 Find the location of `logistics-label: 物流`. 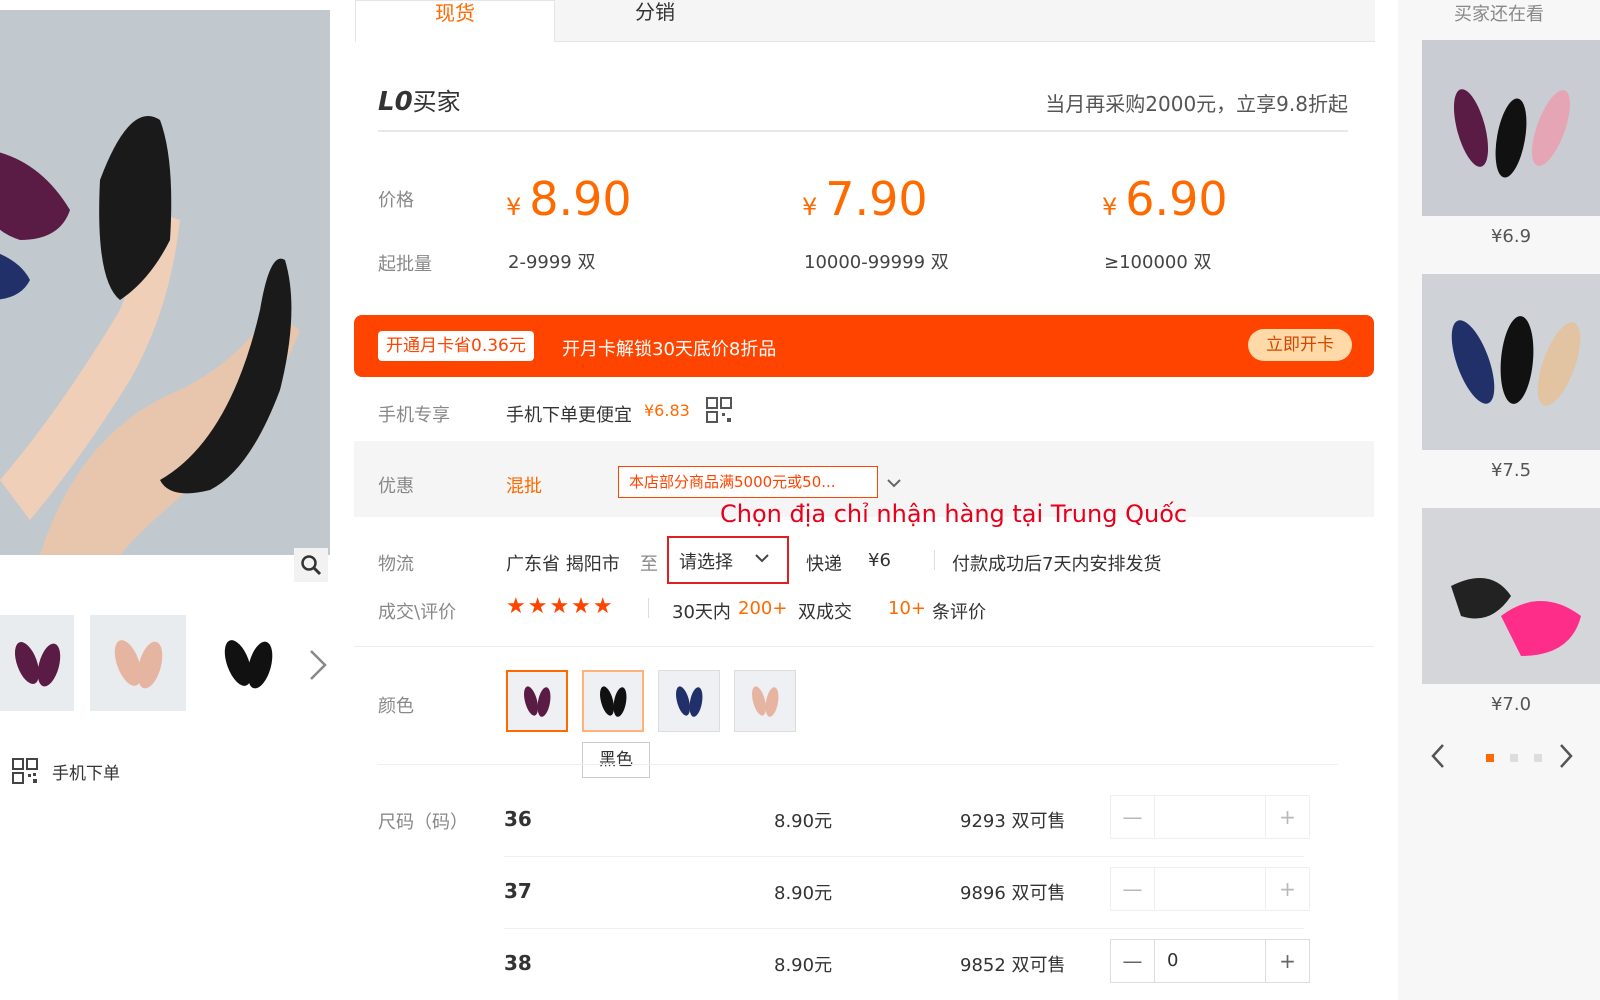

logistics-label: 物流 is located at coordinates (396, 564).